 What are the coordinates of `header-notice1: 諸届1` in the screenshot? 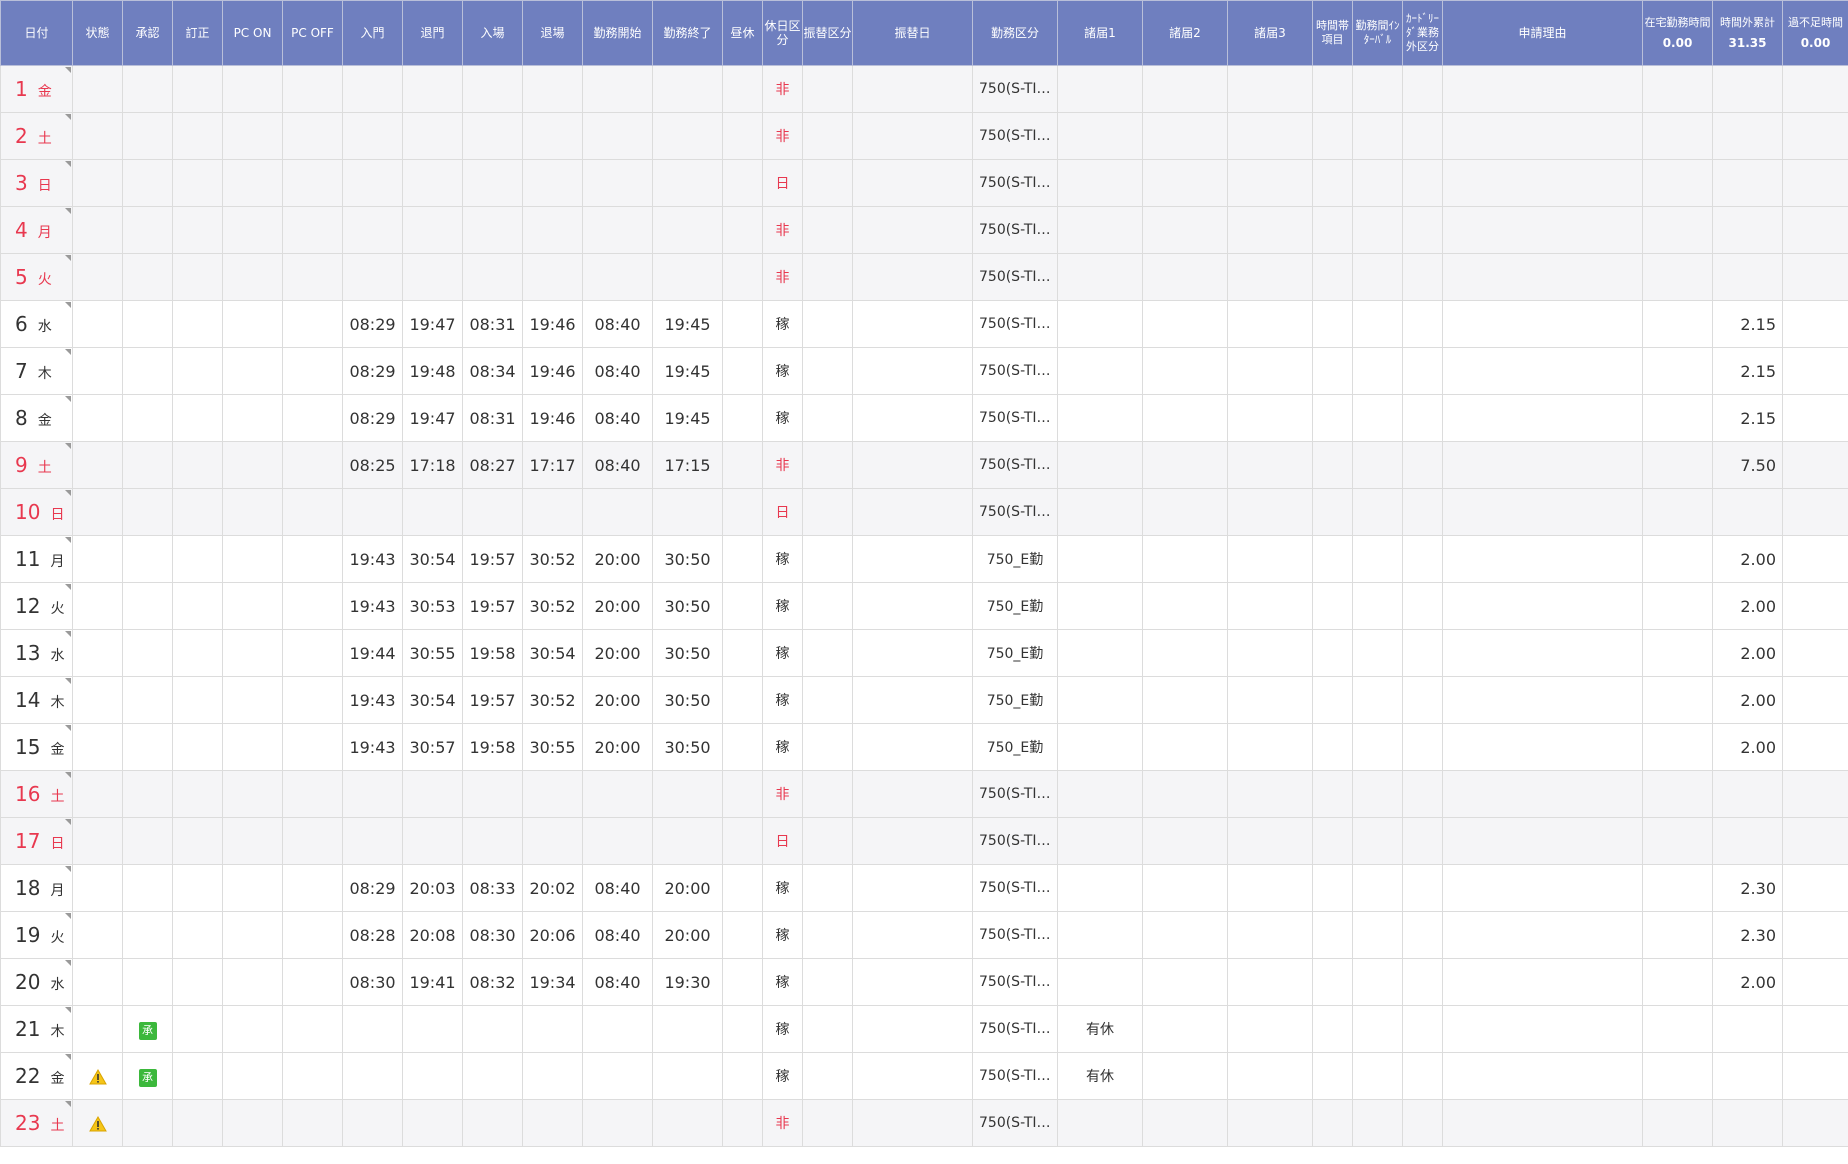 It's located at (1100, 33).